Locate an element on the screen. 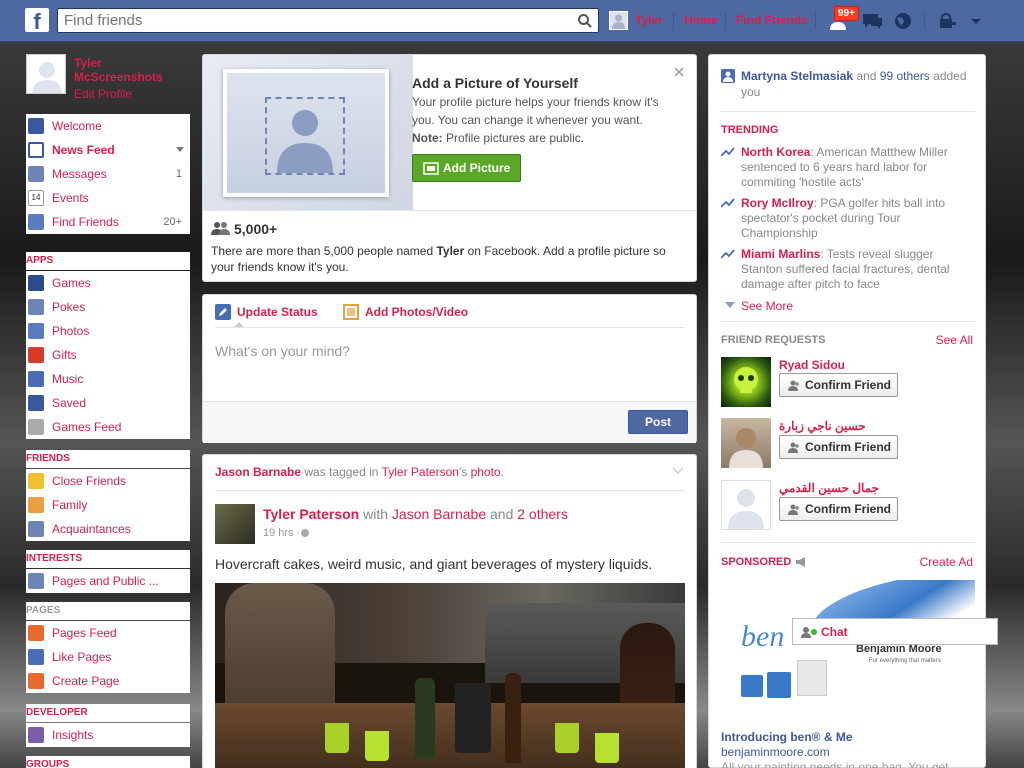 Image resolution: width=1024 pixels, height=768 pixels. search-box is located at coordinates (328, 20).